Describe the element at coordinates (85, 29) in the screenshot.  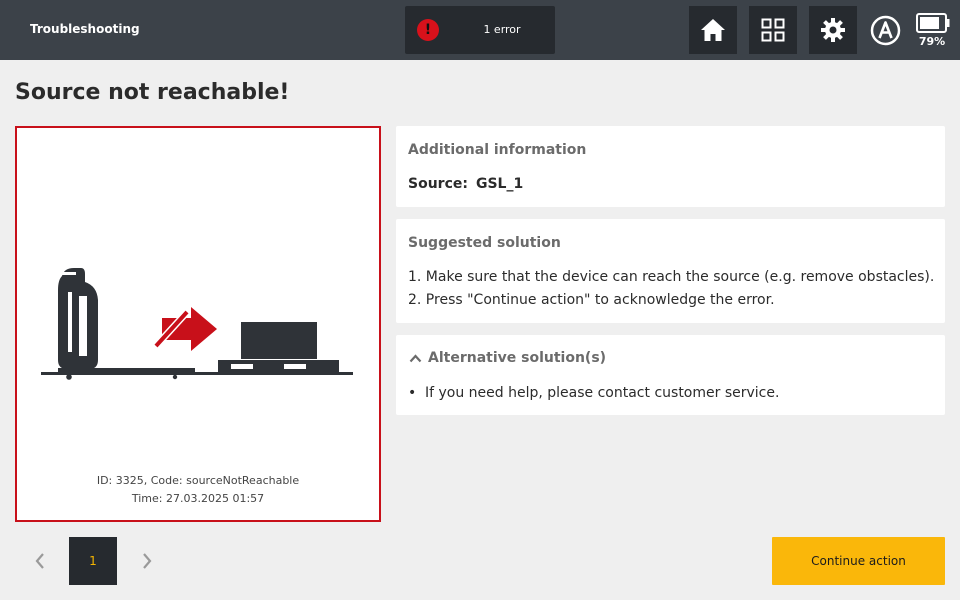
I see `app-title: Troubleshooting` at that location.